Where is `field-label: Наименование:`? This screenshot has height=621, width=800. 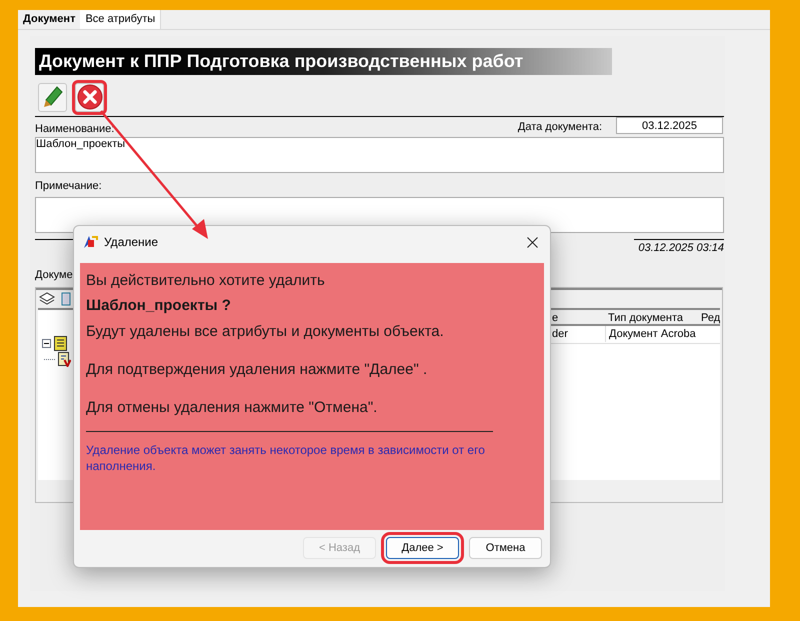 field-label: Наименование: is located at coordinates (74, 129).